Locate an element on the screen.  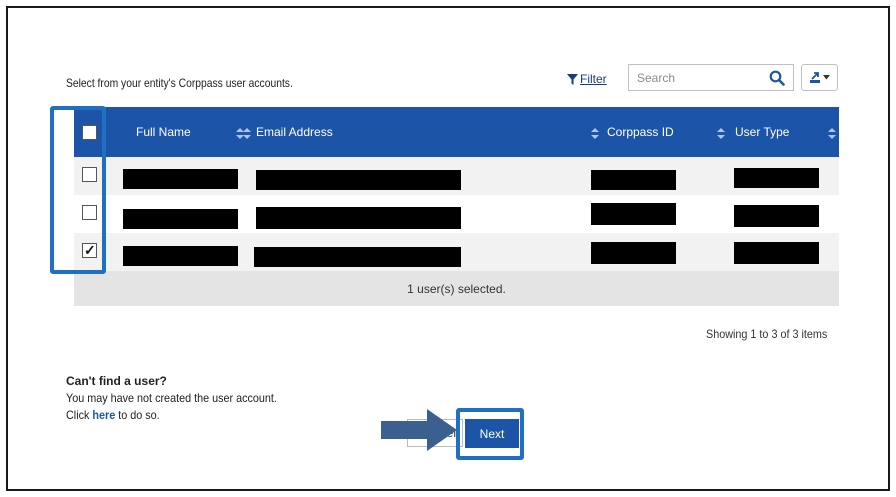
help-line-2-prefix: Click is located at coordinates (78, 415).